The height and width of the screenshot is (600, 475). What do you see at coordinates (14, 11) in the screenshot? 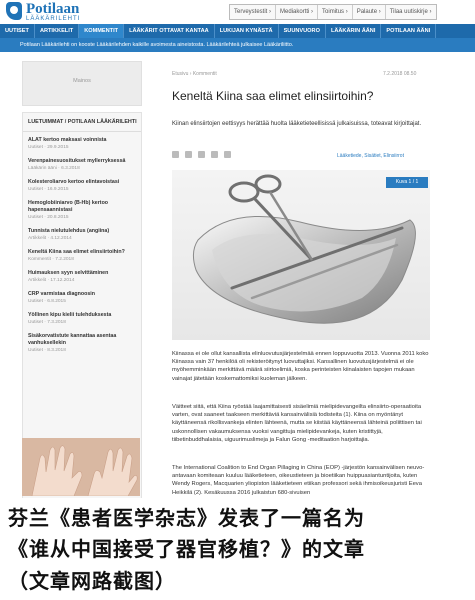
I see `logo-mark-icon` at bounding box center [14, 11].